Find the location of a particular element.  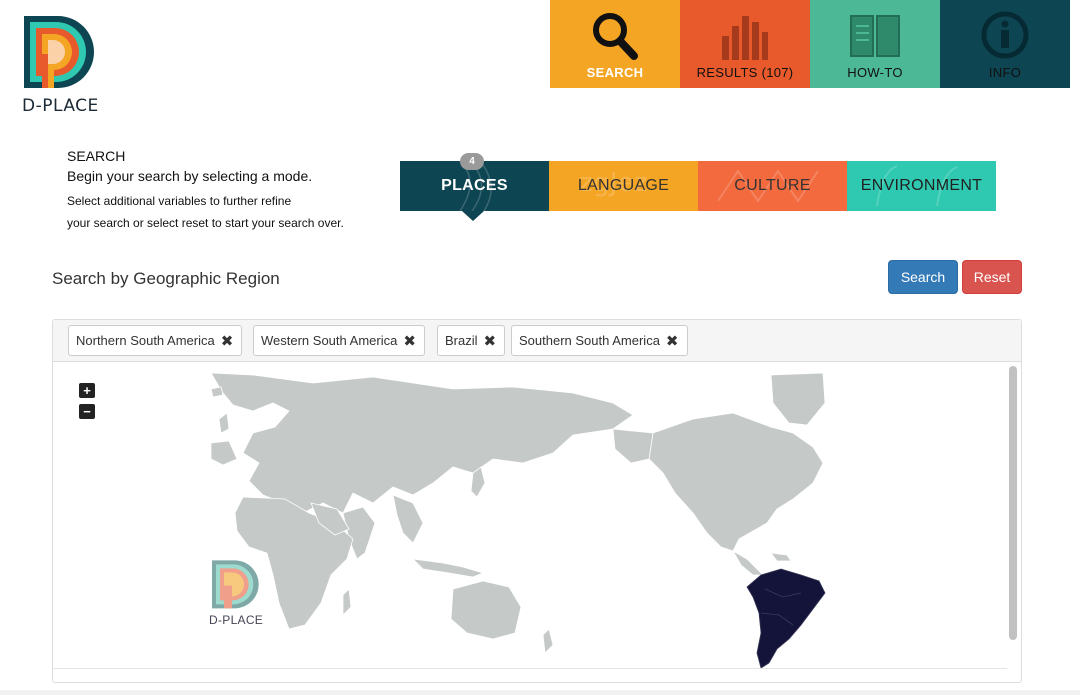

region-chip-label: Northern South America is located at coordinates (145, 340).